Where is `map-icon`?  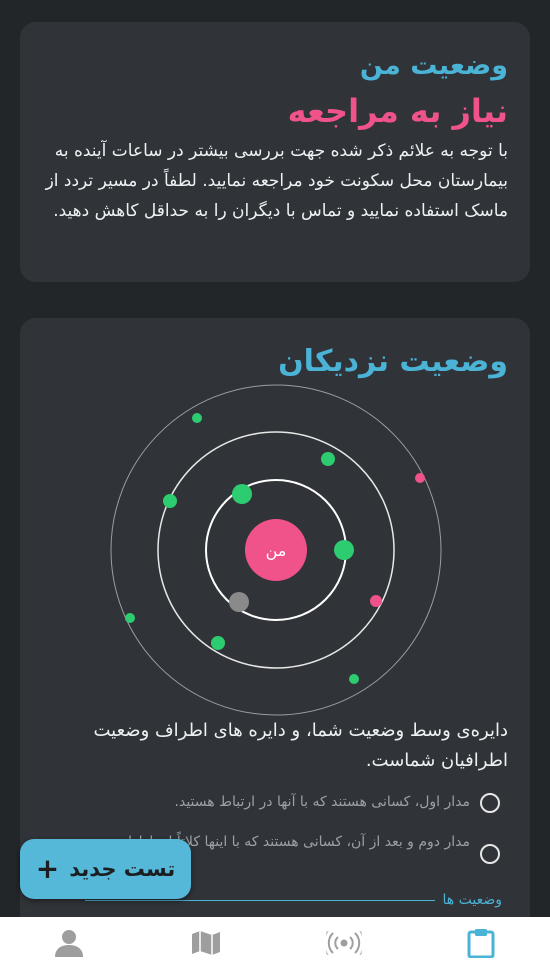
map-icon is located at coordinates (206, 943).